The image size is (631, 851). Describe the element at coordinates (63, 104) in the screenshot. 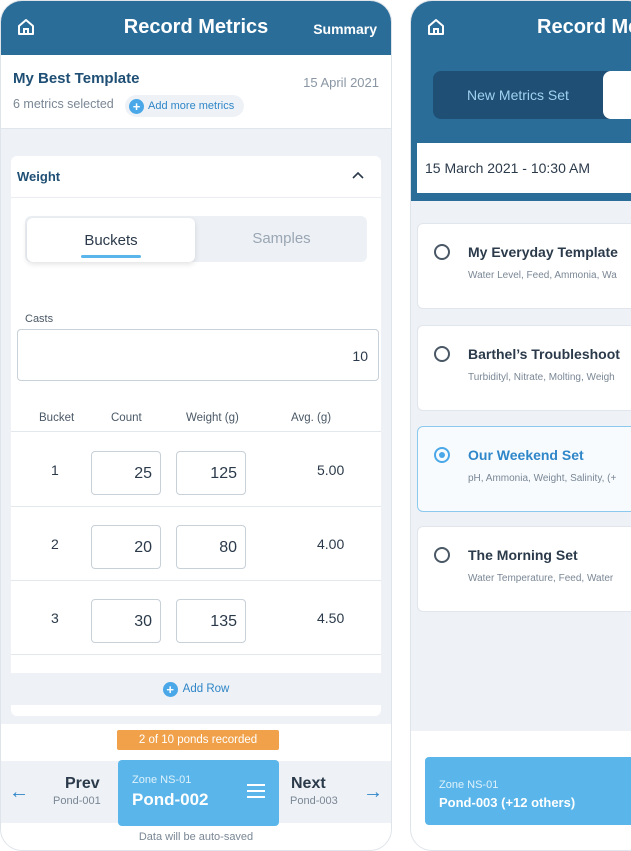

I see `metrics-count: 6 metrics selected` at that location.